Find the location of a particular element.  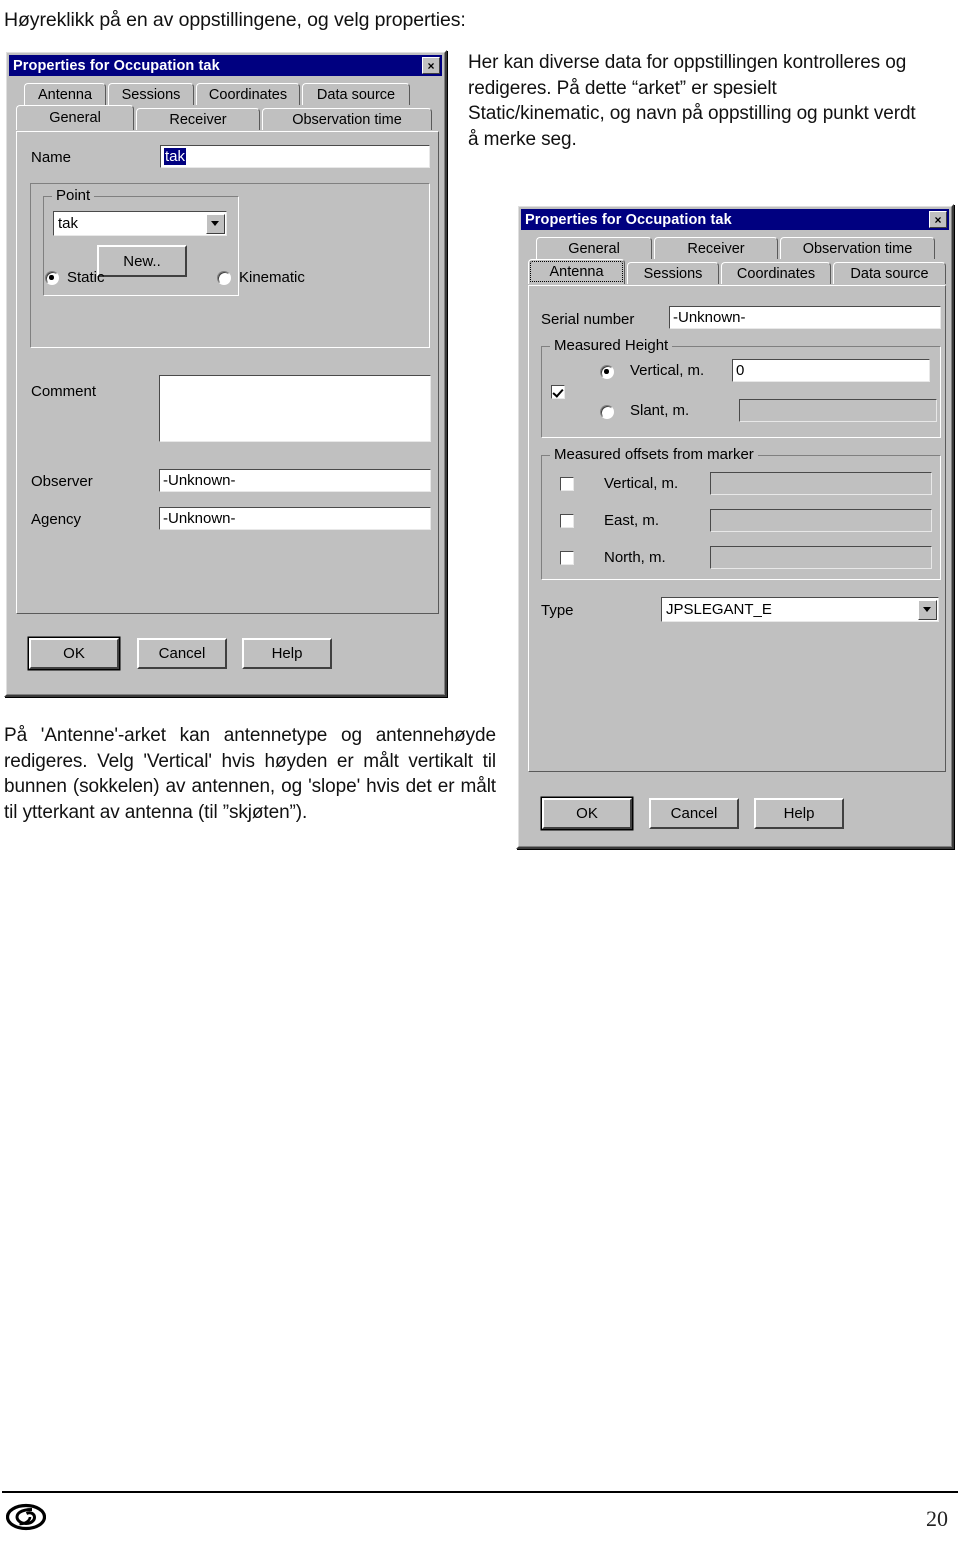

offset-vertical-label: Vertical, m. is located at coordinates (641, 483).